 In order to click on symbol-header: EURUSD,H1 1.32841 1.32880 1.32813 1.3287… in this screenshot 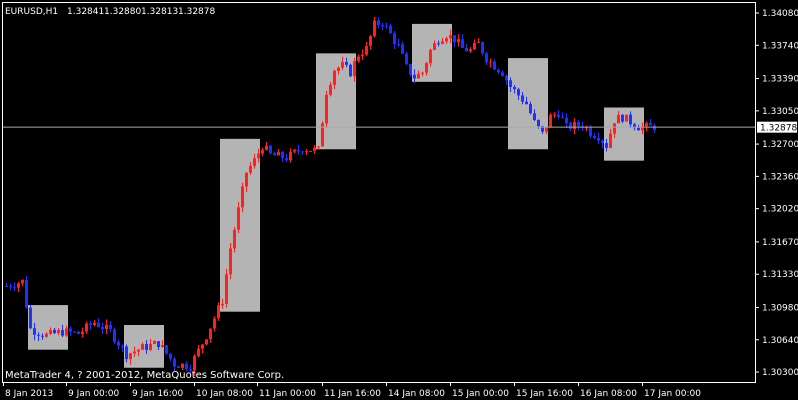, I will do `click(110, 12)`.